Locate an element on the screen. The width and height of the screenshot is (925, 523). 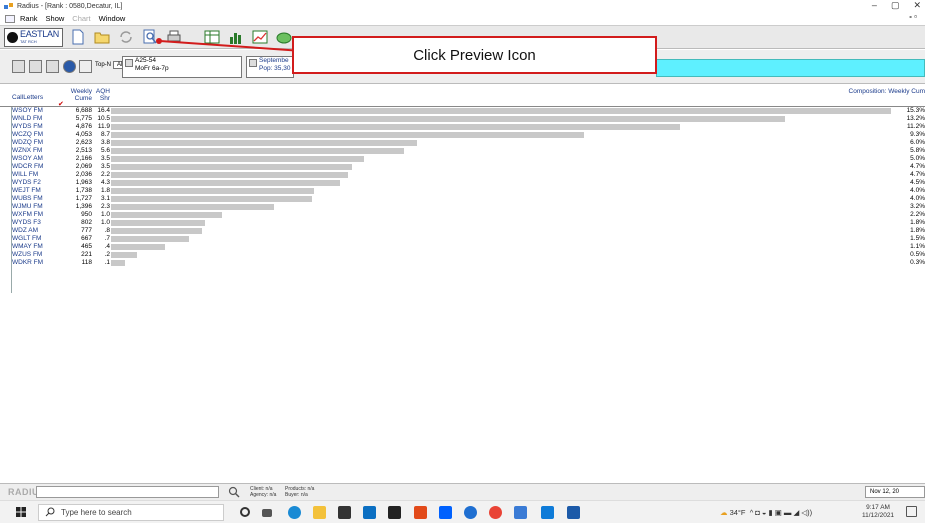
row-callletters: WCZQ FM is located at coordinates (28, 134).